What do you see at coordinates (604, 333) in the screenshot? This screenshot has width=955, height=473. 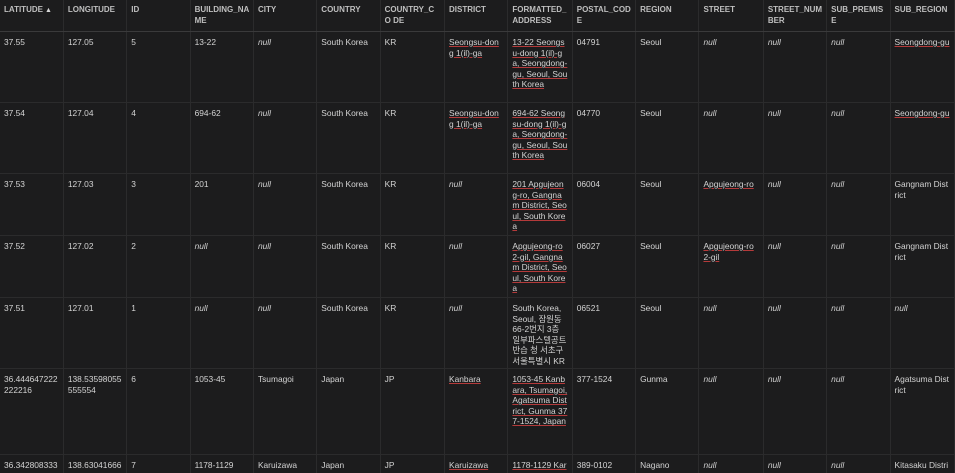 I see `table-cell: 06521` at bounding box center [604, 333].